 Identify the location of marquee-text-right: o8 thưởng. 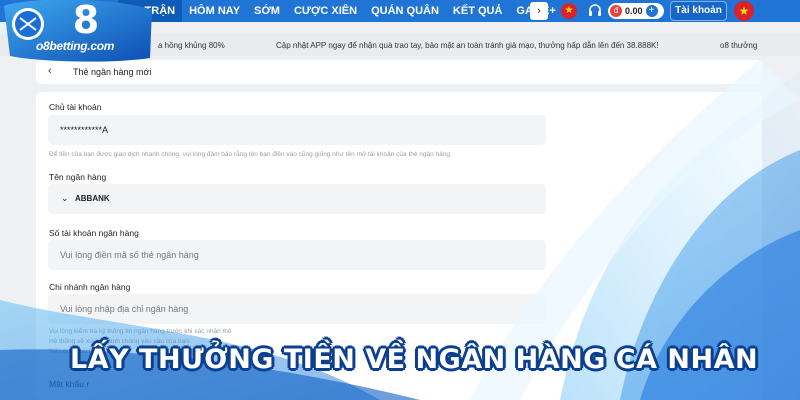
(739, 45).